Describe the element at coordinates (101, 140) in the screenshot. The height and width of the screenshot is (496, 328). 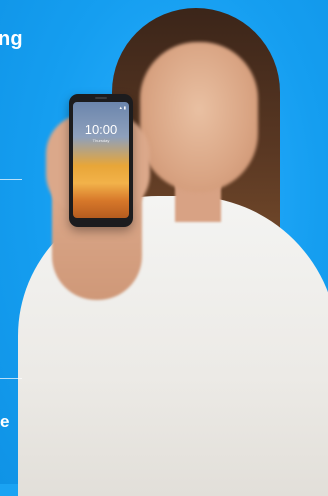
I see `phone-date: Thursday` at that location.